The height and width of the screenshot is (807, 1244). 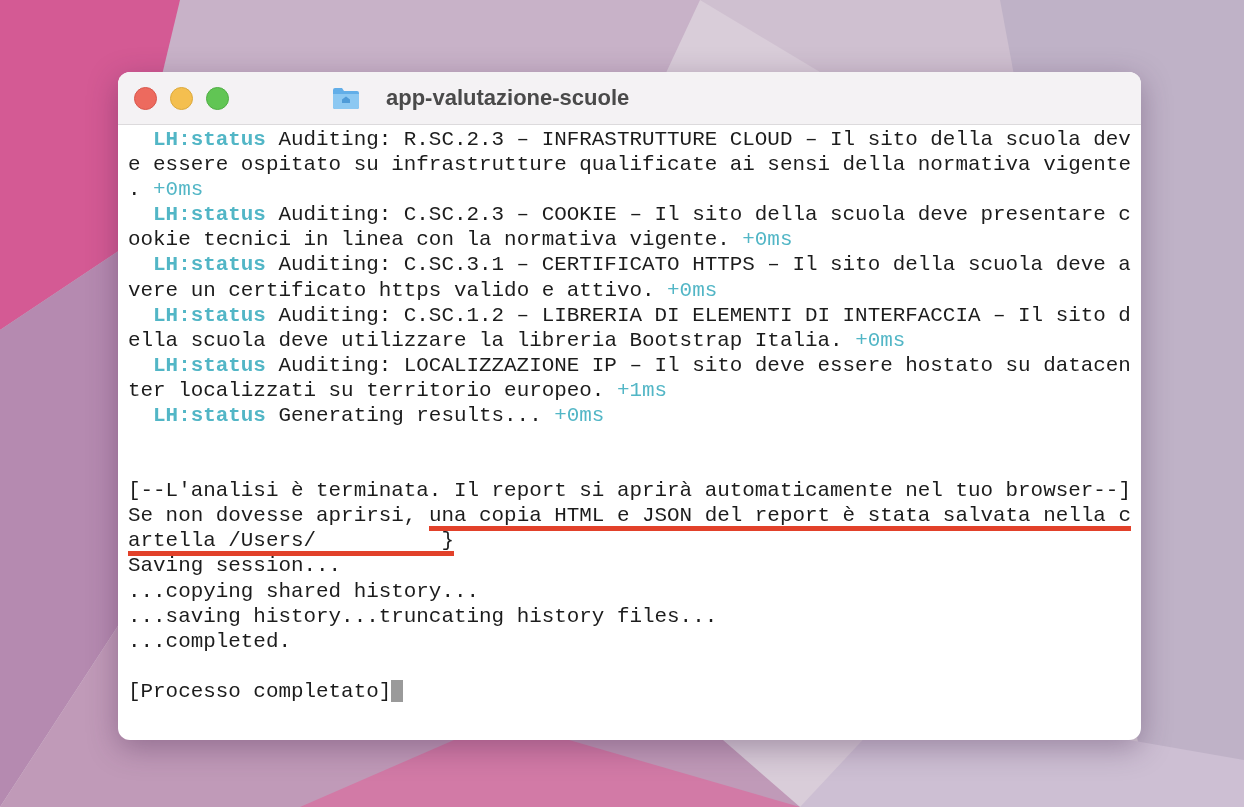 I want to click on zoom-button, so click(x=217, y=98).